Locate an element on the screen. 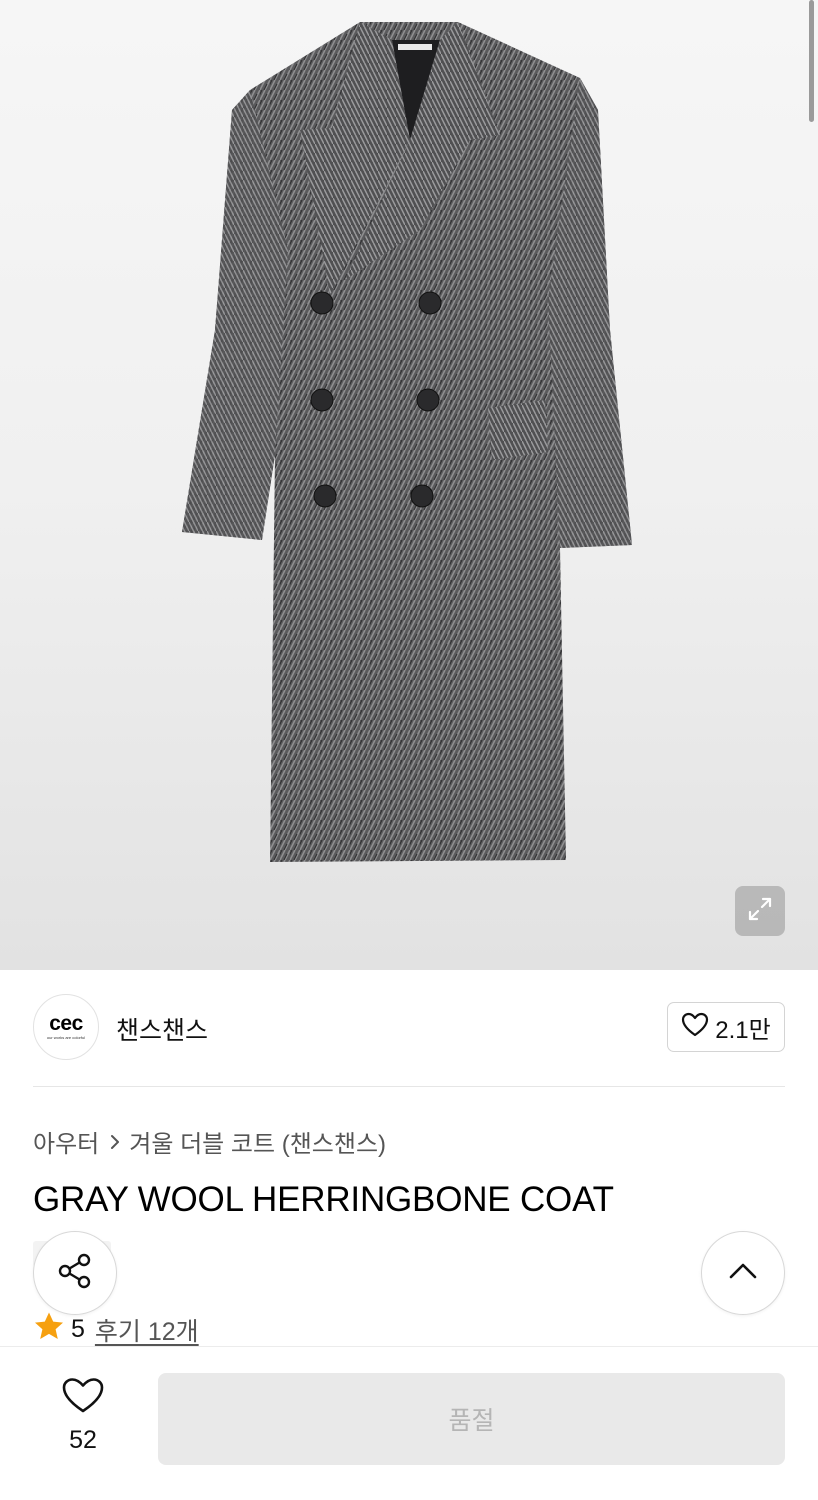  review-link: 후기 12개 is located at coordinates (147, 1330).